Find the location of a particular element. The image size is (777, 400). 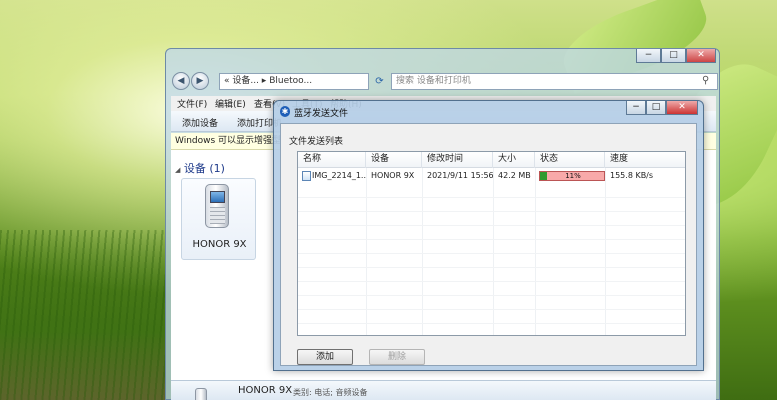

details-device-name: HONOR 9X is located at coordinates (265, 390).